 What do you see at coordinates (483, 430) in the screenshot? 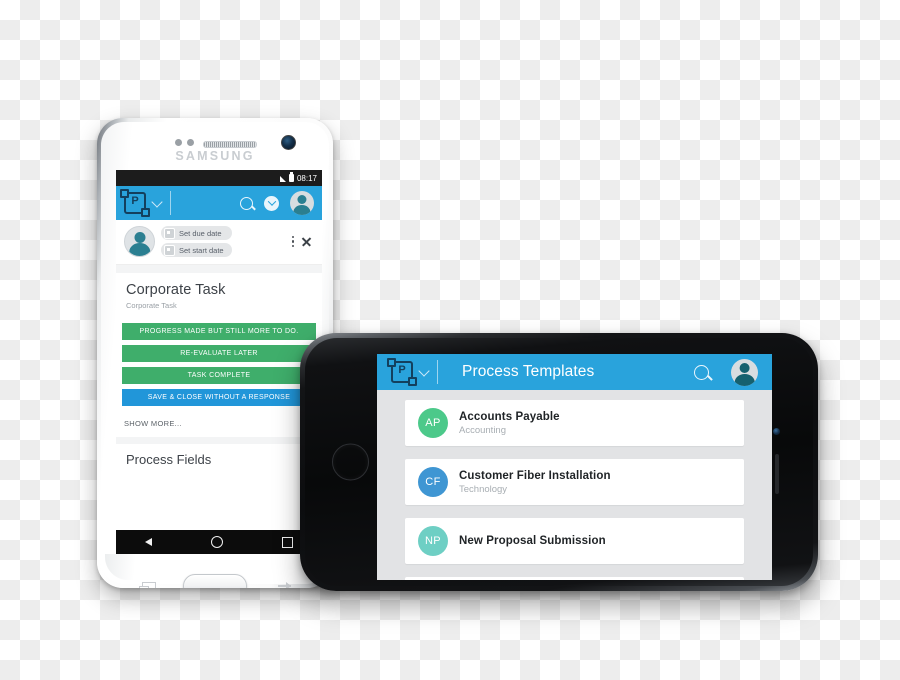
I see `template-category: Accounting` at bounding box center [483, 430].